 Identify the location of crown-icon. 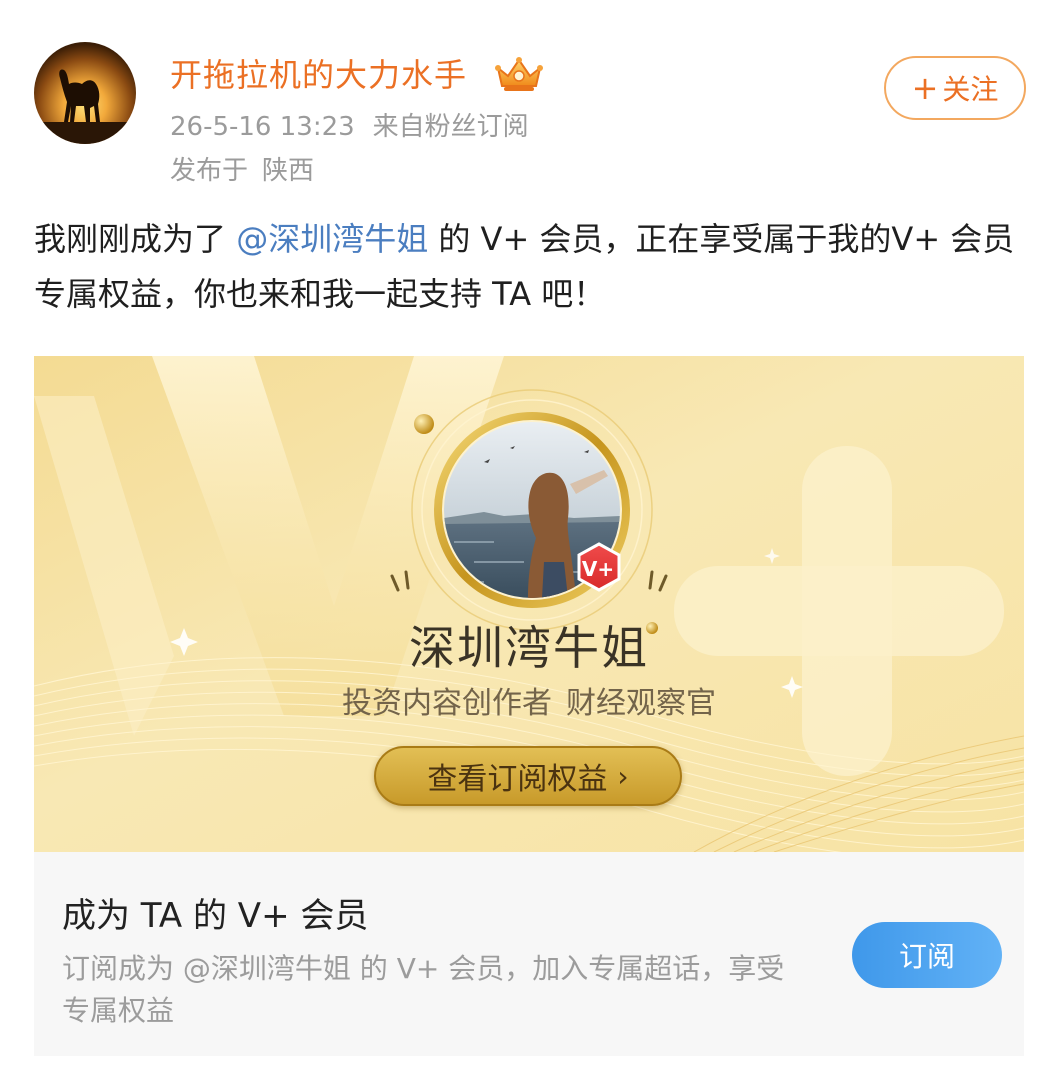
(519, 74).